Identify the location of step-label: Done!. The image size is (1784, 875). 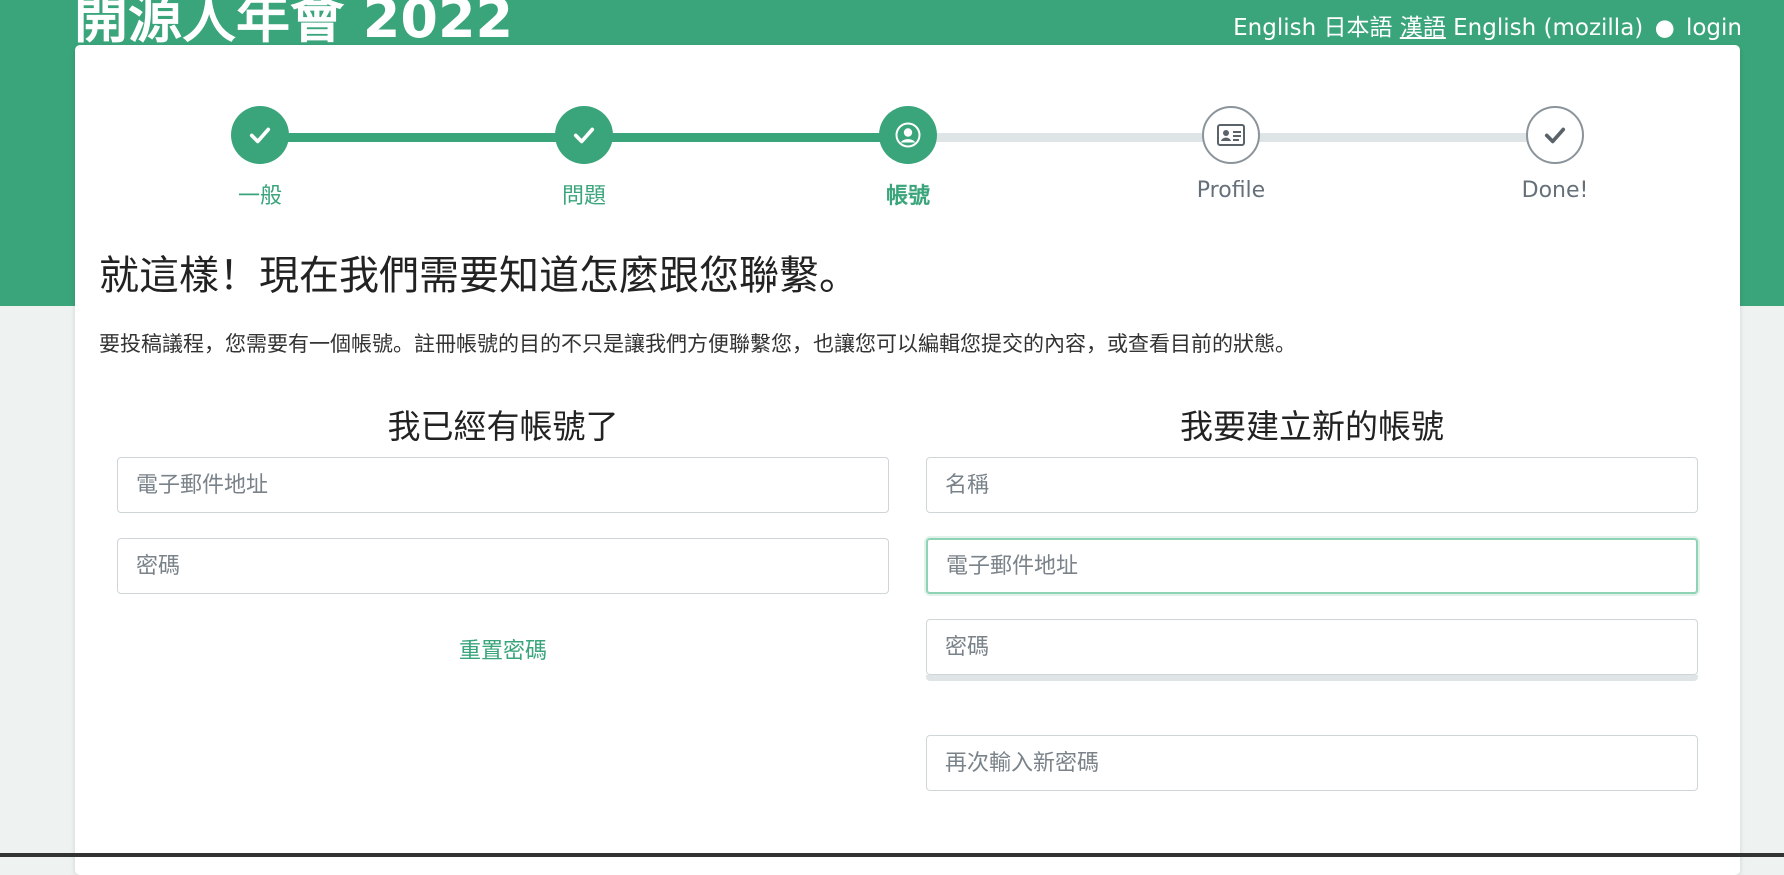
(1555, 190).